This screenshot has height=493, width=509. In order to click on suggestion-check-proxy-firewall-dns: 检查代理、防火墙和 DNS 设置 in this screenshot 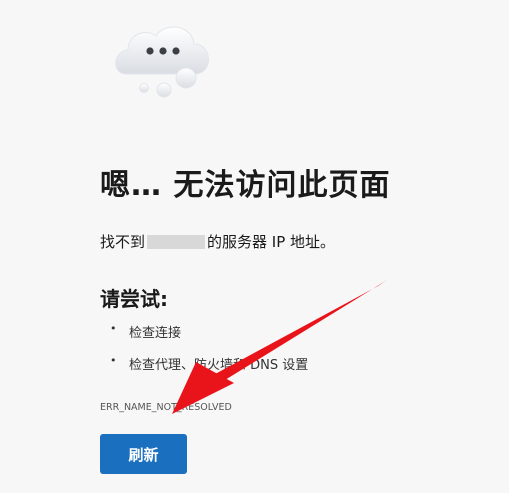, I will do `click(204, 370)`.